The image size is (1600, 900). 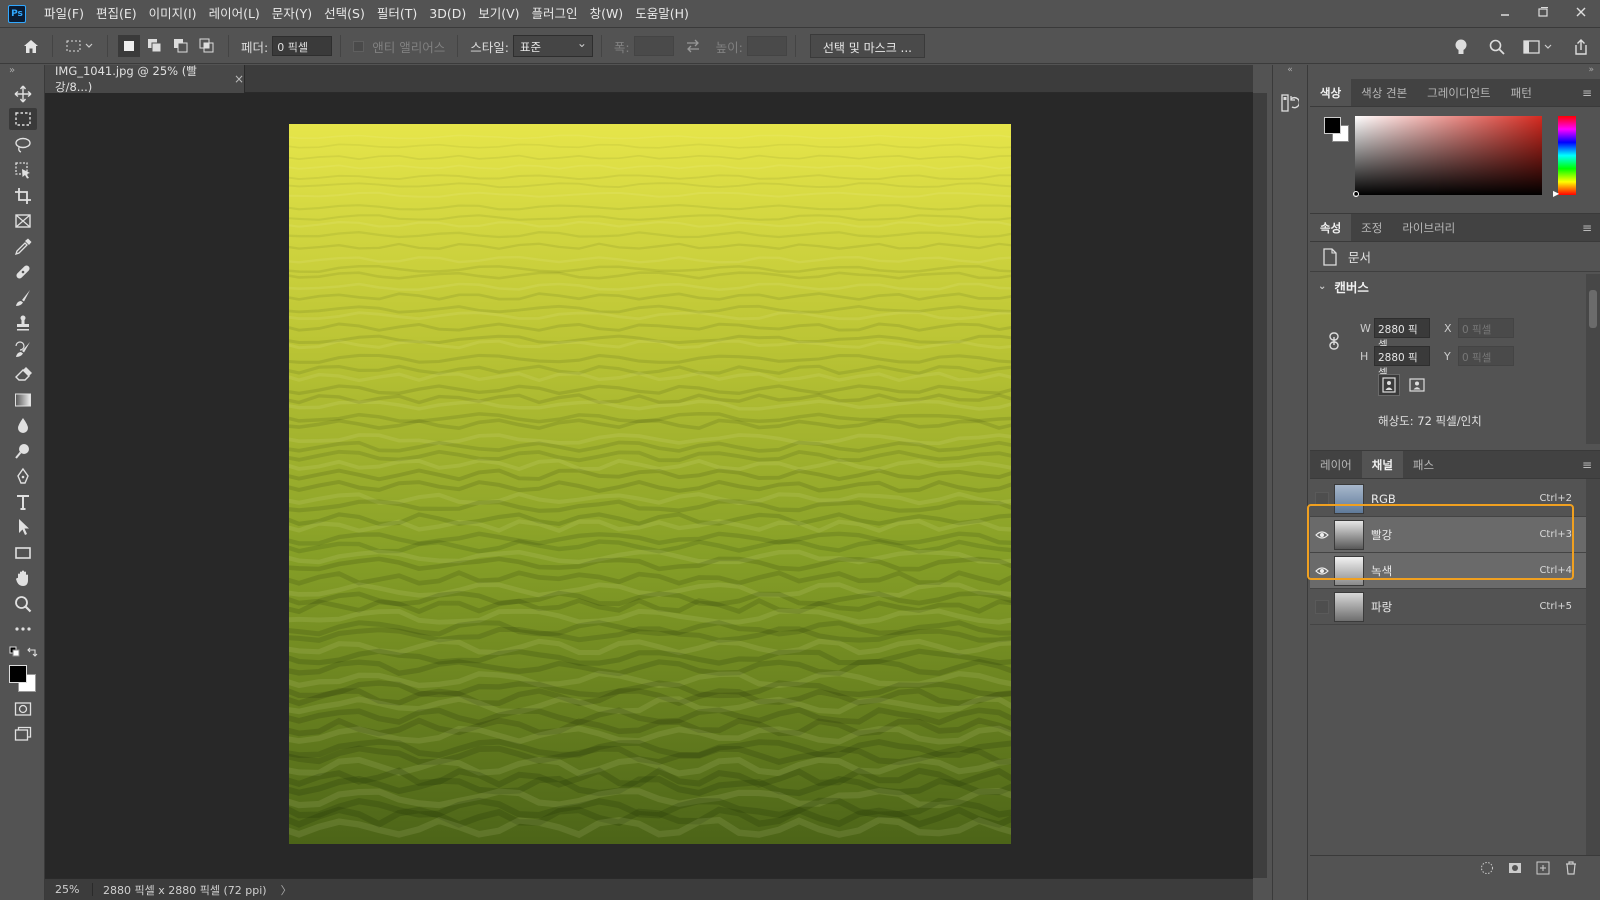 I want to click on intersect-selection-button, so click(x=207, y=46).